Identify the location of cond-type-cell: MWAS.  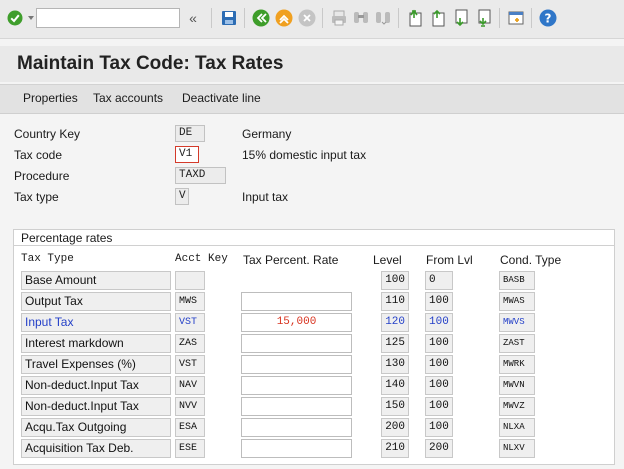
(517, 301).